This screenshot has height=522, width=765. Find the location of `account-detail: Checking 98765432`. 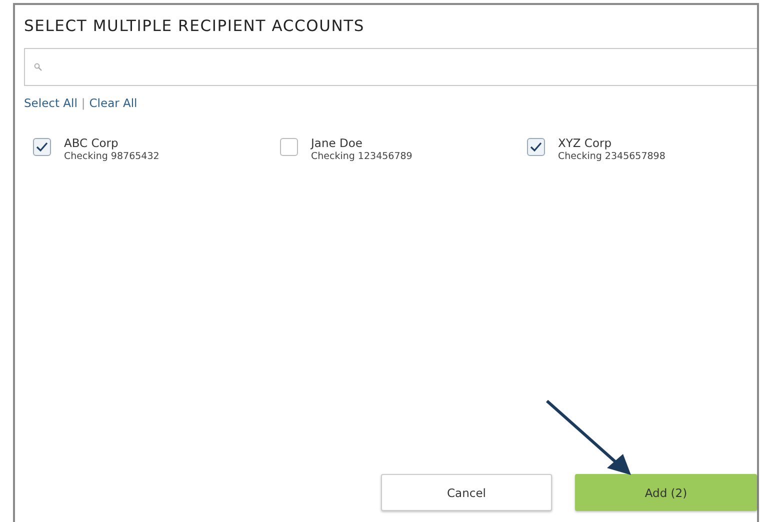

account-detail: Checking 98765432 is located at coordinates (112, 156).